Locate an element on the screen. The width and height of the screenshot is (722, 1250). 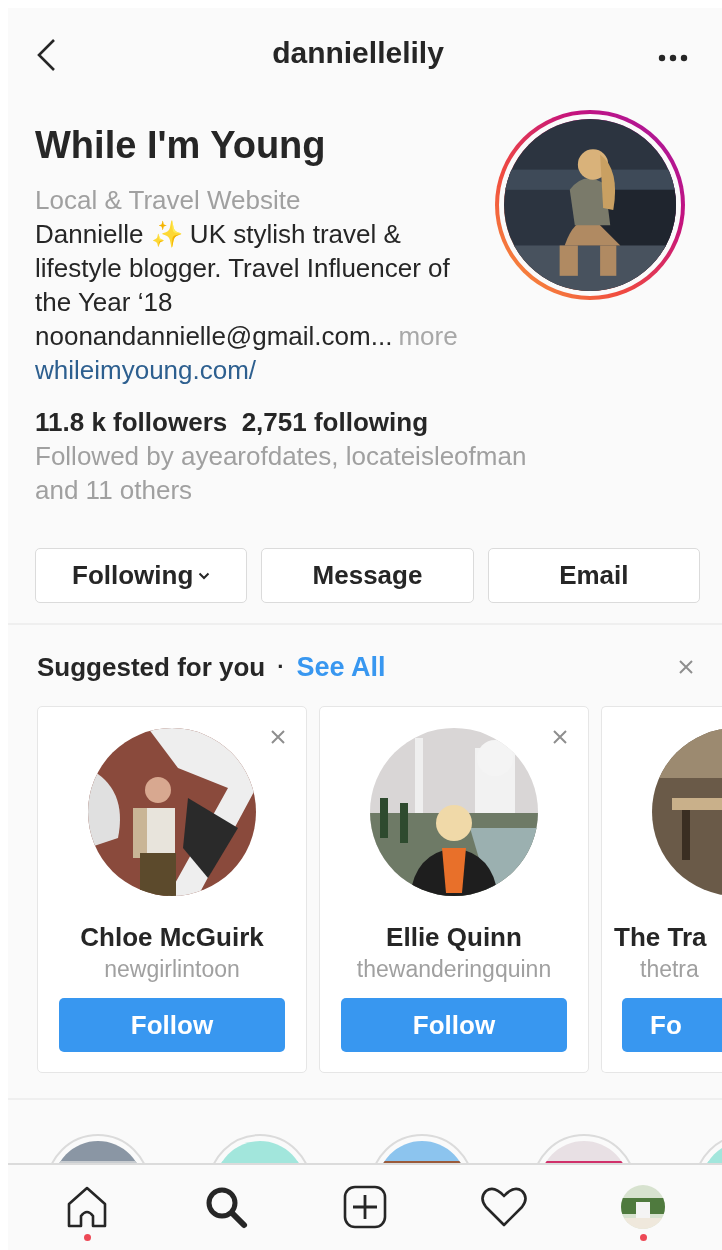
suggested-username: thewanderingquinn is located at coordinates (454, 969).